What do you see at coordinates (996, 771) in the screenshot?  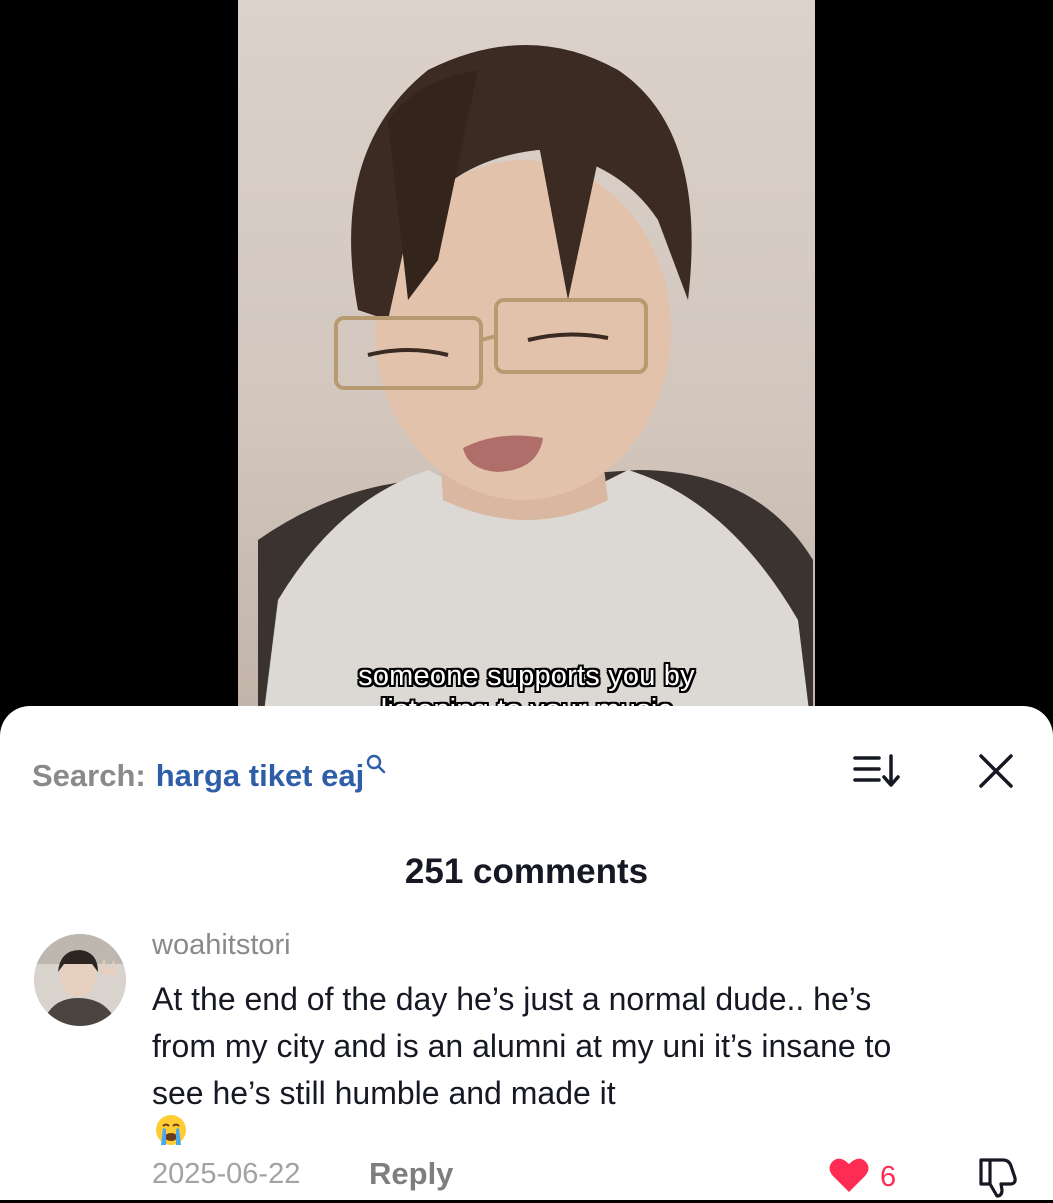 I see `close-icon` at bounding box center [996, 771].